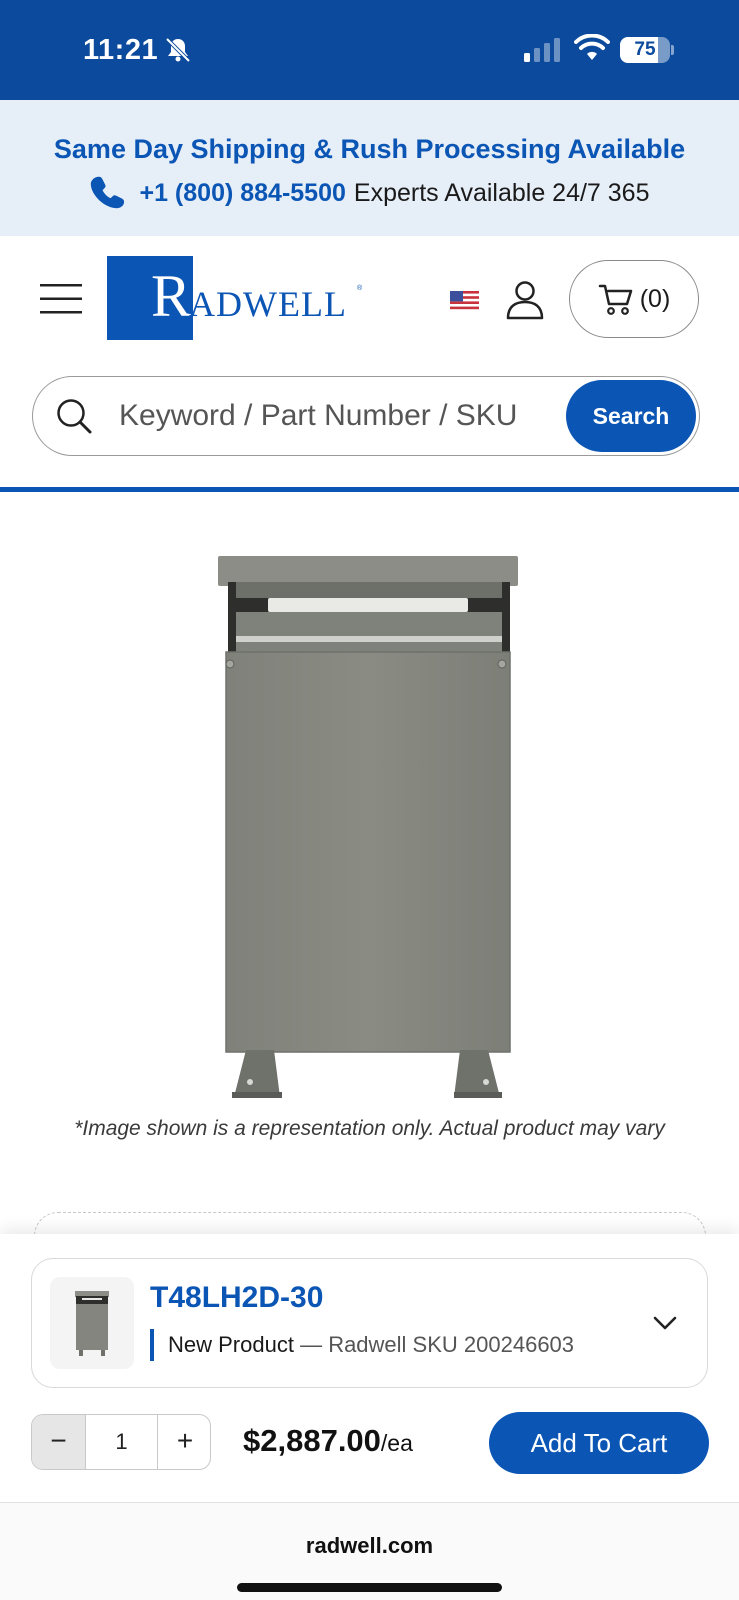  Describe the element at coordinates (592, 47) in the screenshot. I see `wifi-icon` at that location.